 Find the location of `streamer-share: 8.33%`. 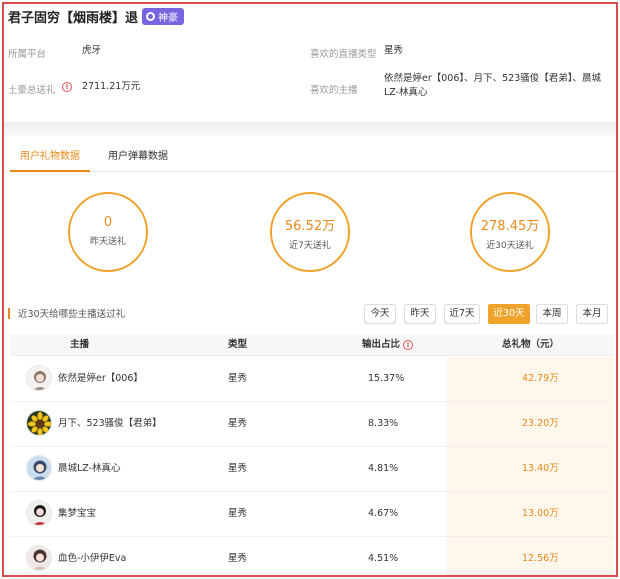

streamer-share: 8.33% is located at coordinates (383, 423).